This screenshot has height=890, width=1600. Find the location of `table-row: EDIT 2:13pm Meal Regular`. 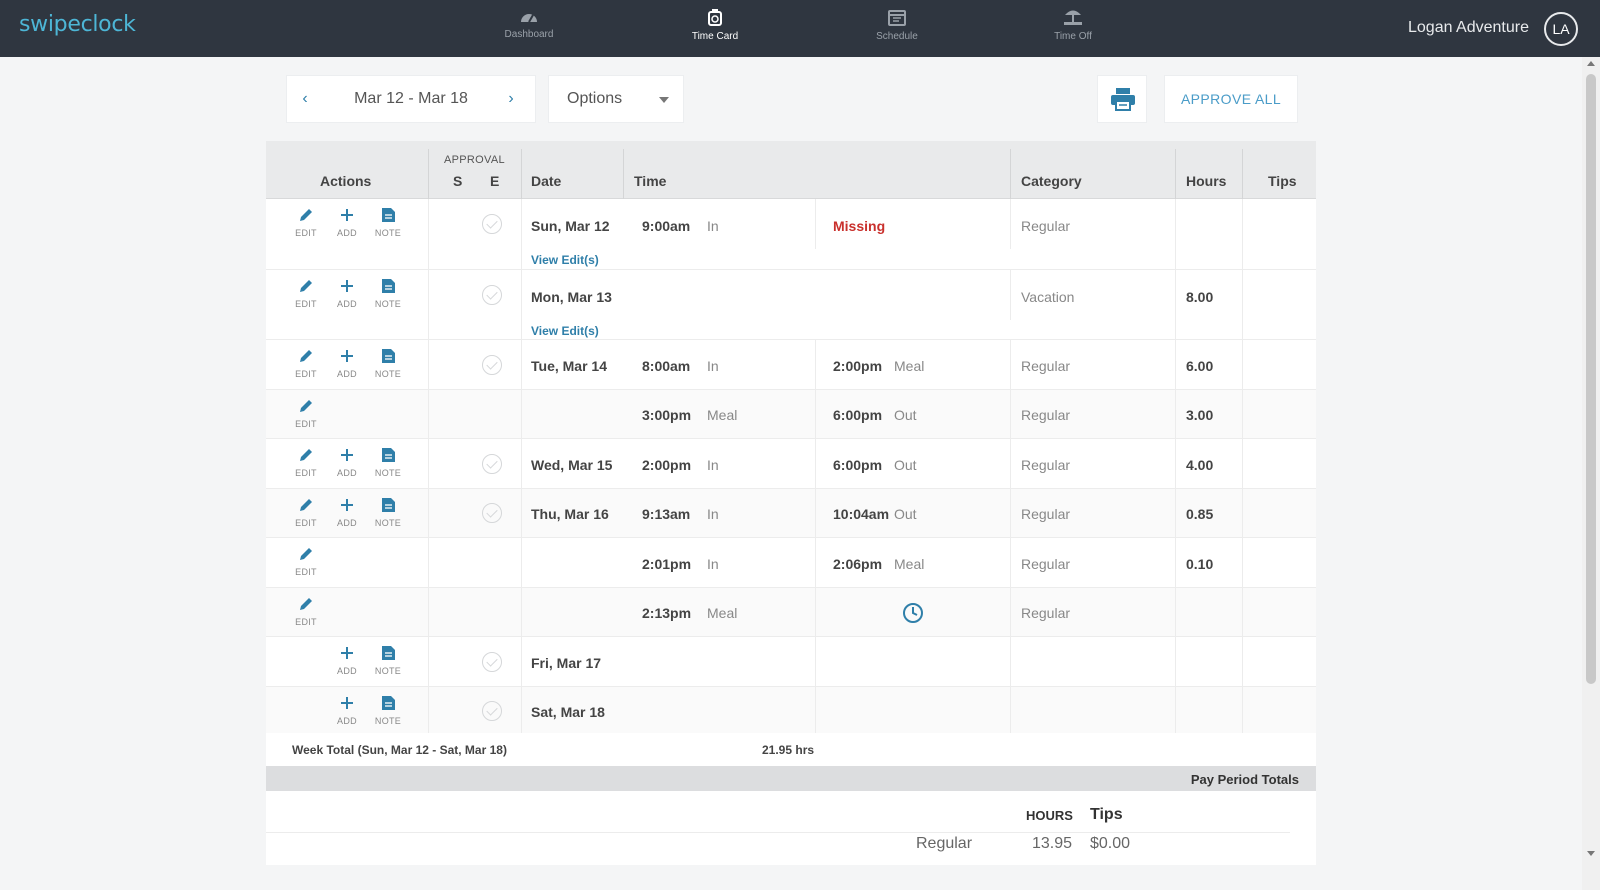

table-row: EDIT 2:13pm Meal Regular is located at coordinates (791, 612).